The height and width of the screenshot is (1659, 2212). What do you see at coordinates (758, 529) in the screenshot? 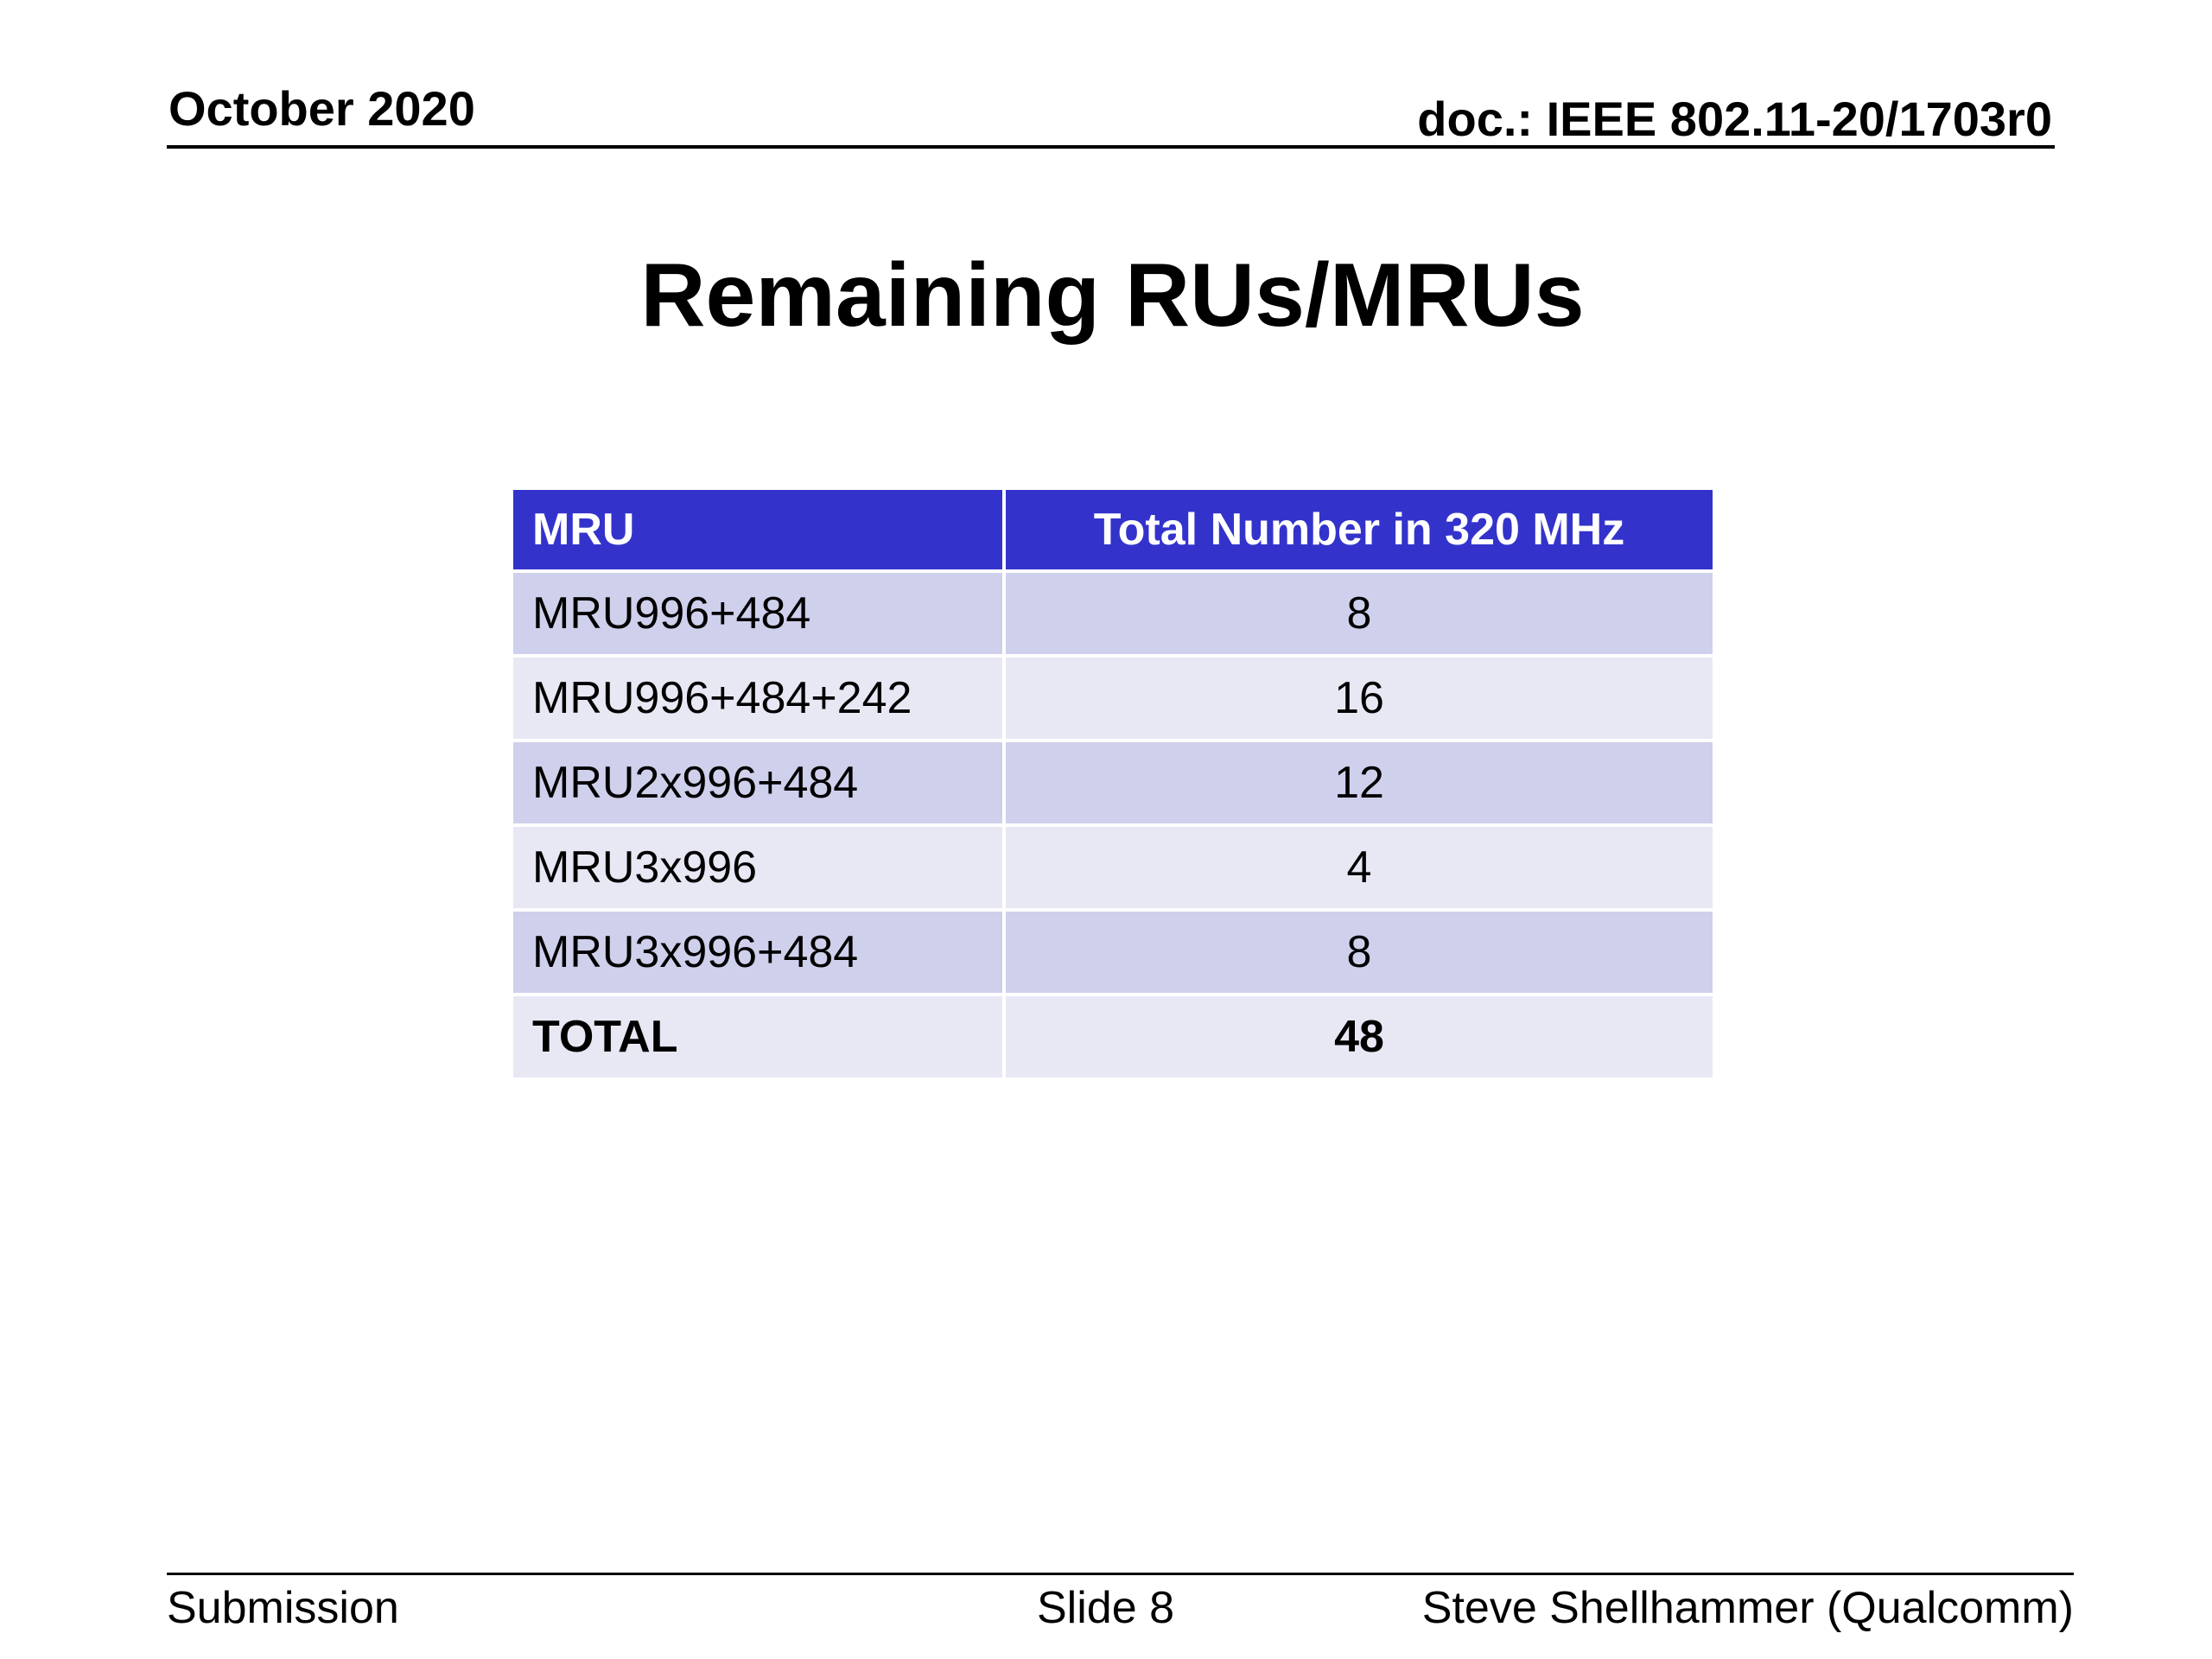
I see `table-header-mru: MRU` at bounding box center [758, 529].